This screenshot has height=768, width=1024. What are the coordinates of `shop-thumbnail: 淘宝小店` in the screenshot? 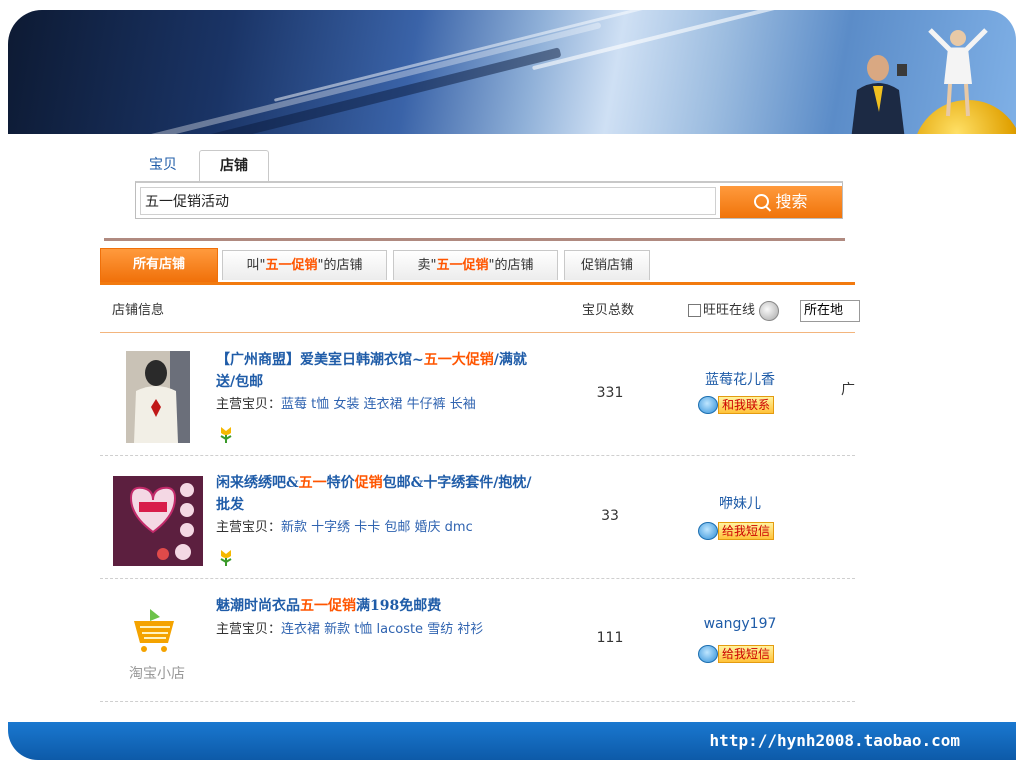 It's located at (157, 647).